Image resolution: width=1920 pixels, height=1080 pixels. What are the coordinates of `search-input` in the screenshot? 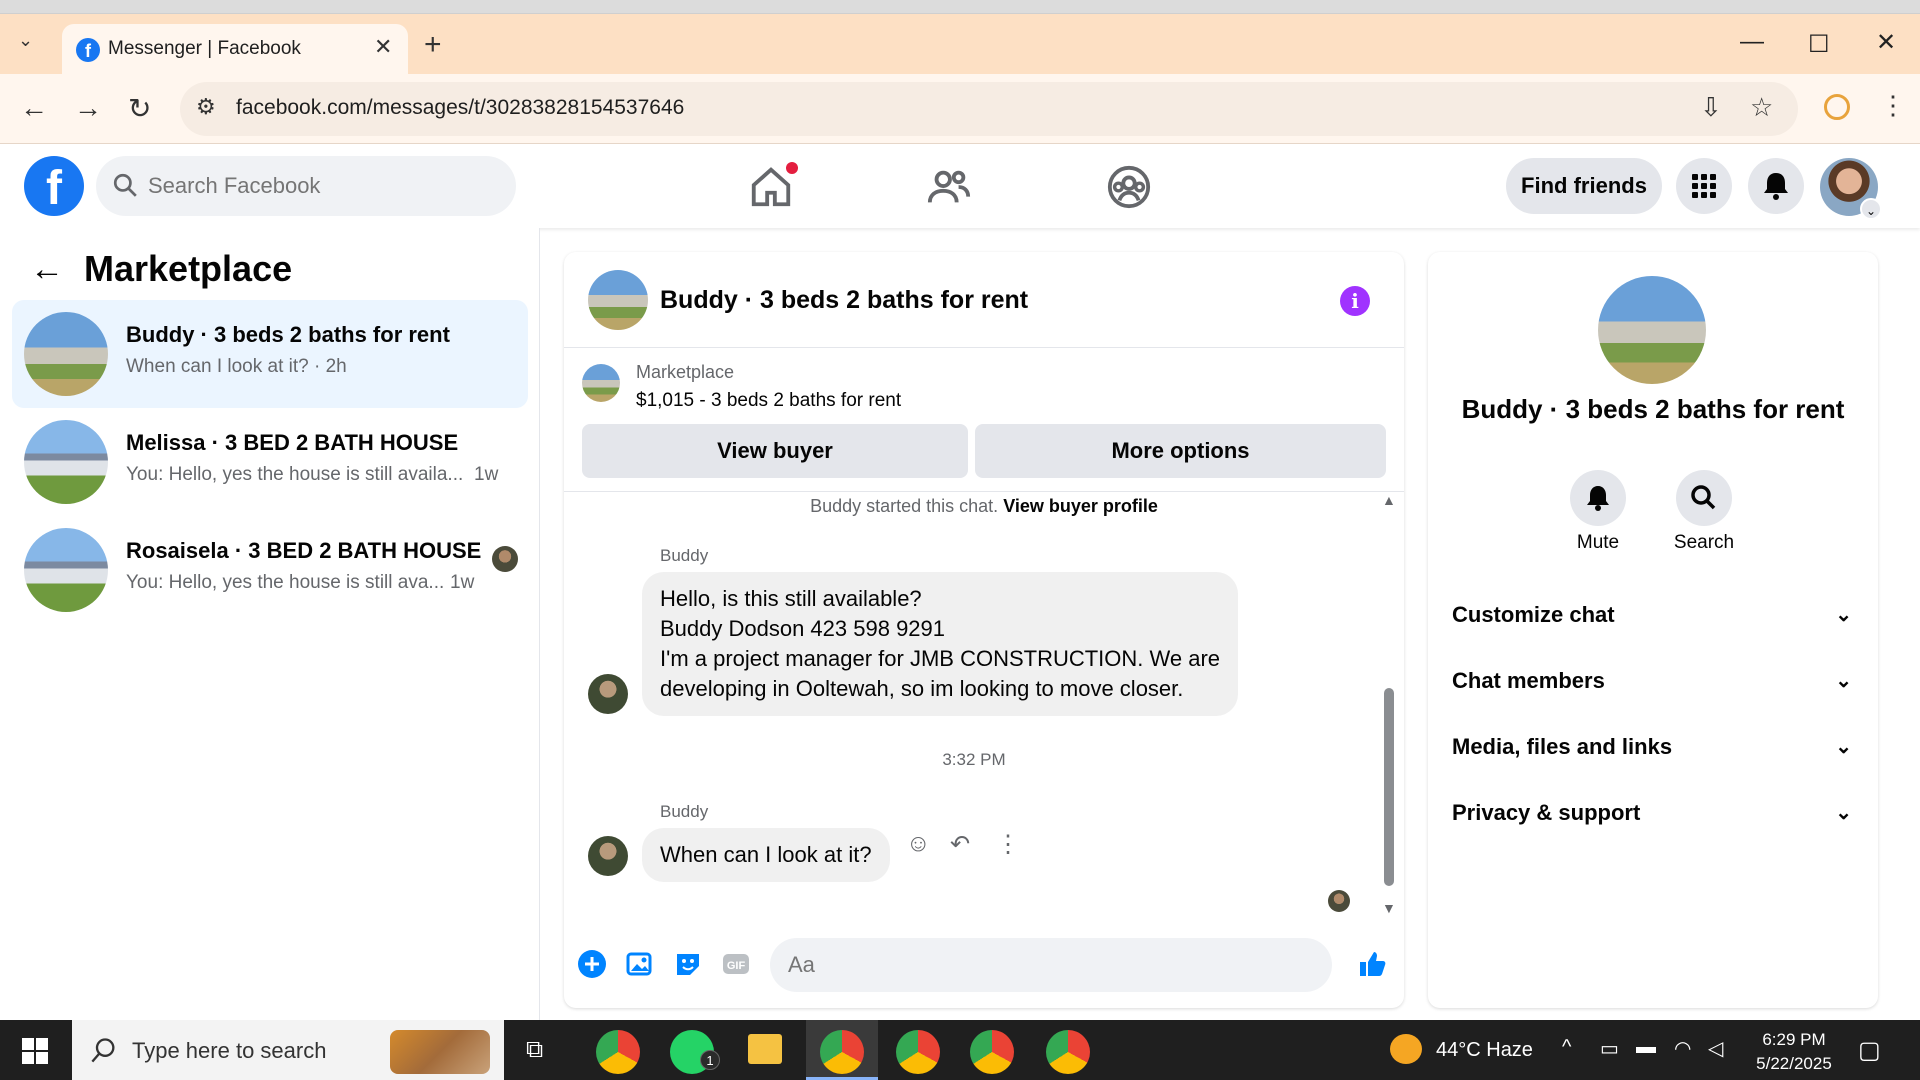 It's located at (318, 186).